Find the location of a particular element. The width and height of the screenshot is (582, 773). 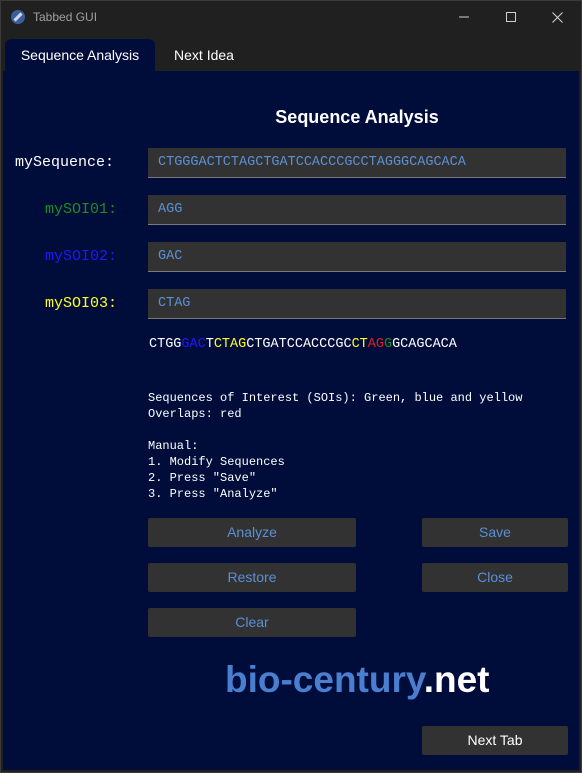

close-window-button is located at coordinates (557, 17).